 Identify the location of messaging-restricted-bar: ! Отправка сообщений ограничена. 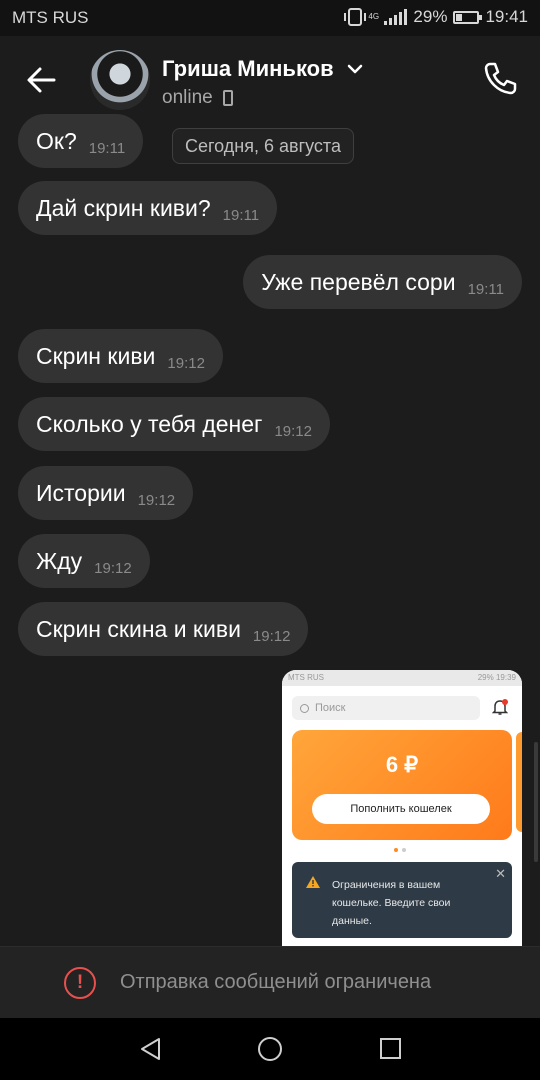
(270, 982).